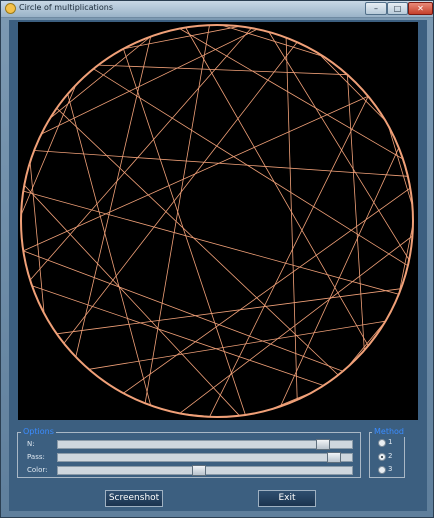  I want to click on pass-slider-label: Pass:, so click(36, 457).